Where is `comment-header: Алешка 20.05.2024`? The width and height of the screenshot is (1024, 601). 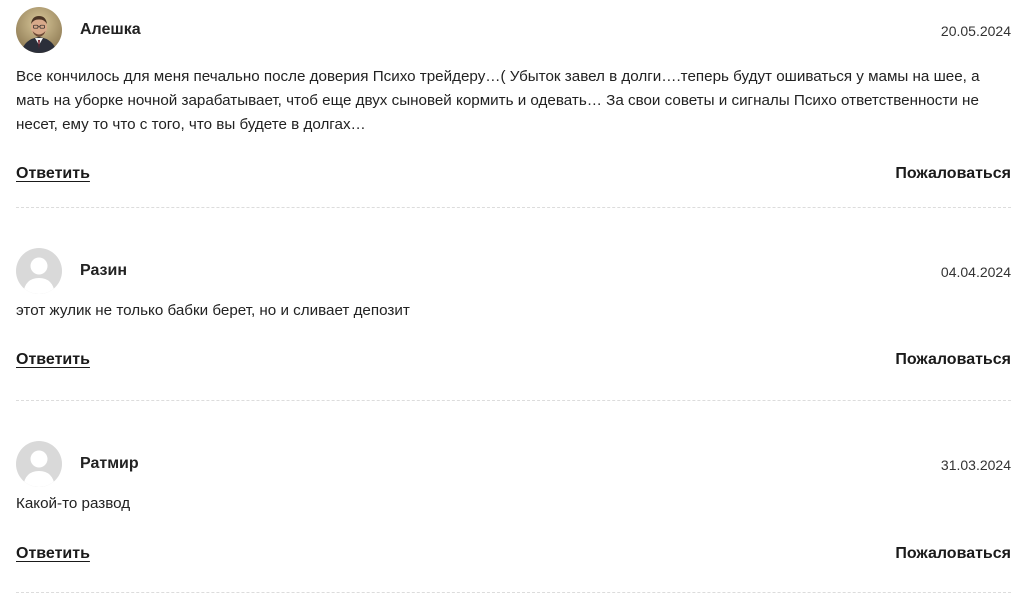
comment-header: Алешка 20.05.2024 is located at coordinates (513, 30).